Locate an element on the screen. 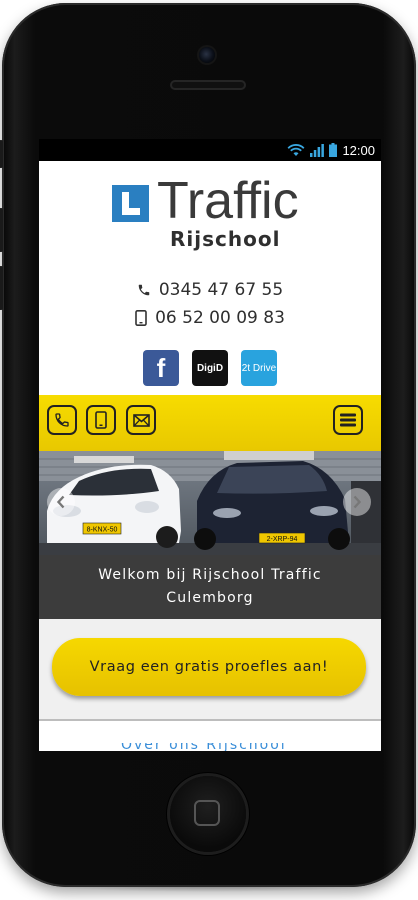  brand-name: Traffic is located at coordinates (228, 201).